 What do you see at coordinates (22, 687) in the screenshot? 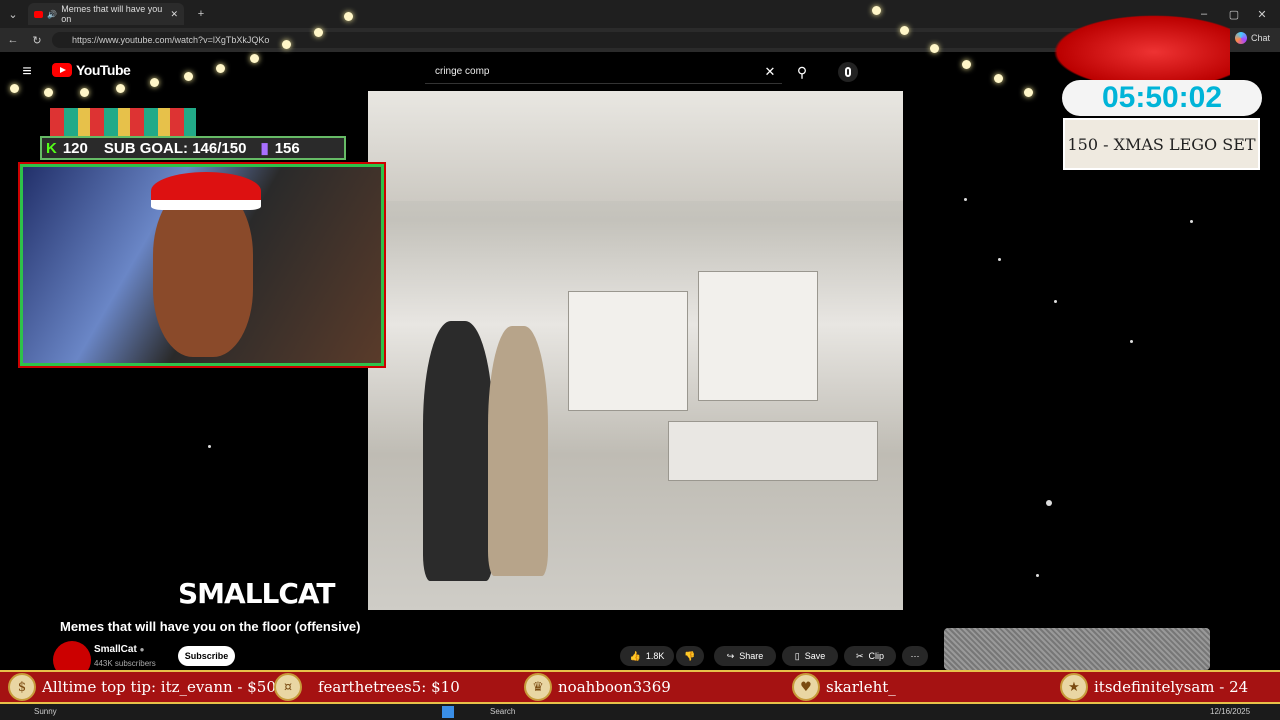
I see `coin-icon: $` at bounding box center [22, 687].